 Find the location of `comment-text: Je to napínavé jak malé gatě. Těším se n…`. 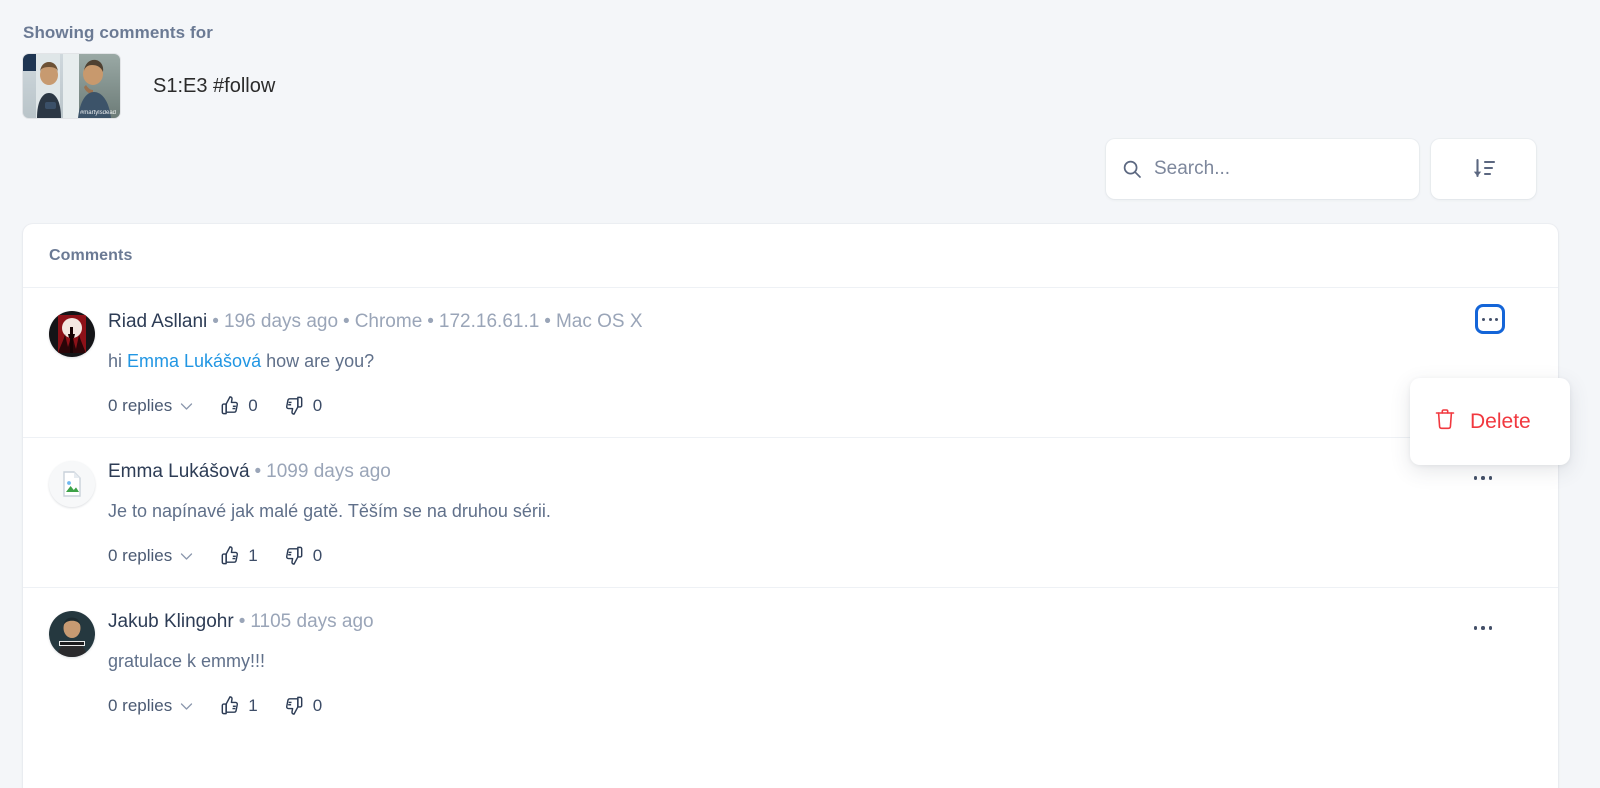

comment-text: Je to napínavé jak malé gatě. Těším se n… is located at coordinates (820, 511).